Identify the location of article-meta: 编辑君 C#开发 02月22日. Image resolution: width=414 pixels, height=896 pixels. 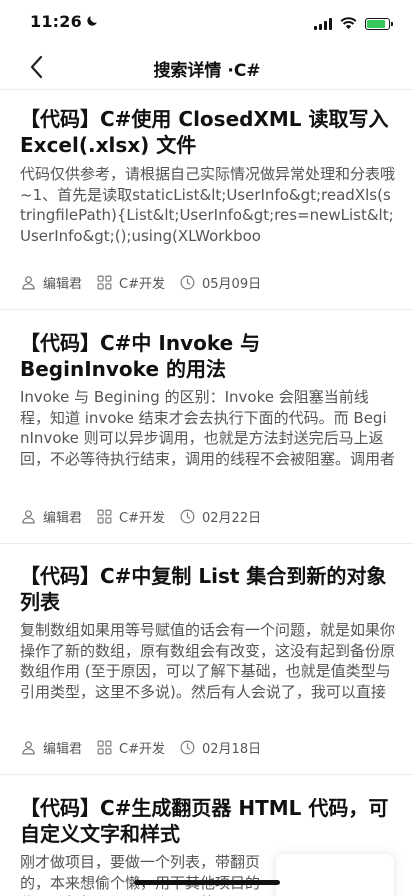
(147, 516).